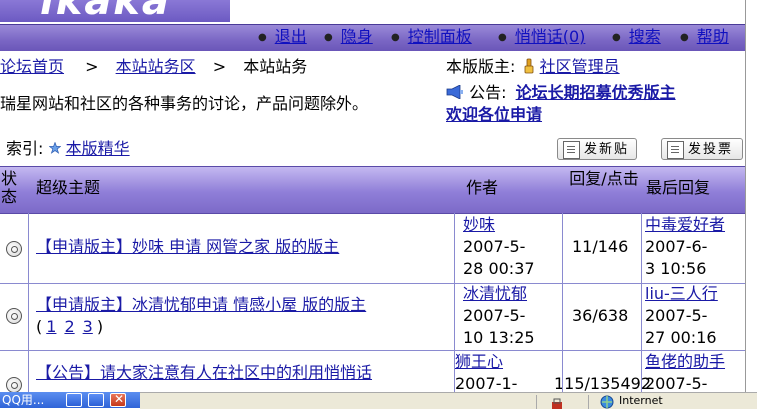 Image resolution: width=757 pixels, height=414 pixels. Describe the element at coordinates (372, 190) in the screenshot. I see `topic-table-header: 状态 超级主题 作者 回复/点击 最后回复` at that location.